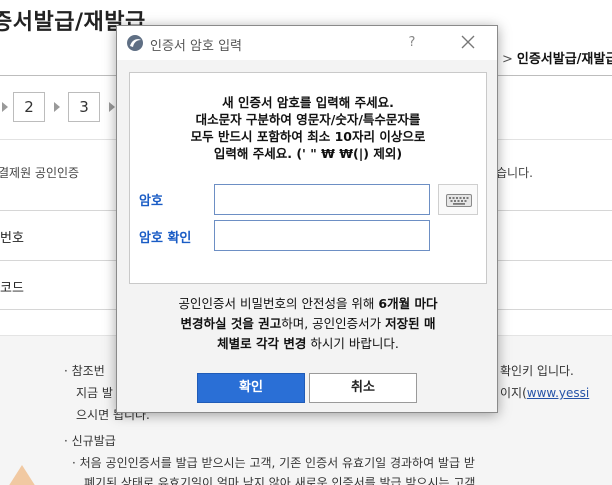 This screenshot has width=612, height=485. I want to click on notice-line: 확인키 입니다., so click(537, 371).